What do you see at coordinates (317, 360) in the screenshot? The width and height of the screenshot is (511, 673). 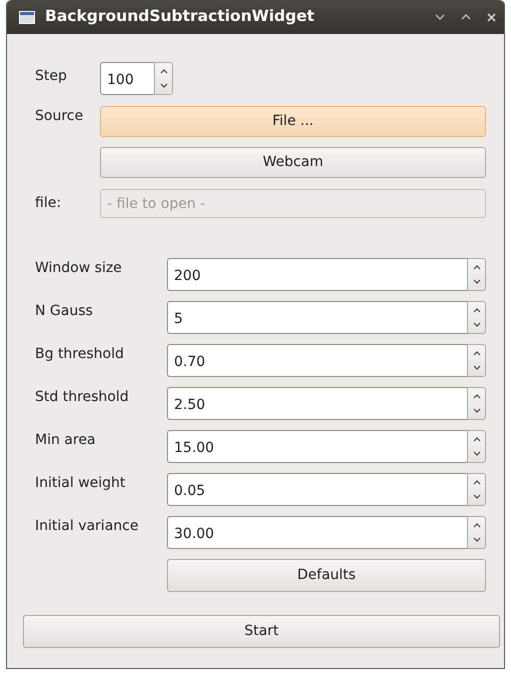 I see `spin-field: 0.70` at bounding box center [317, 360].